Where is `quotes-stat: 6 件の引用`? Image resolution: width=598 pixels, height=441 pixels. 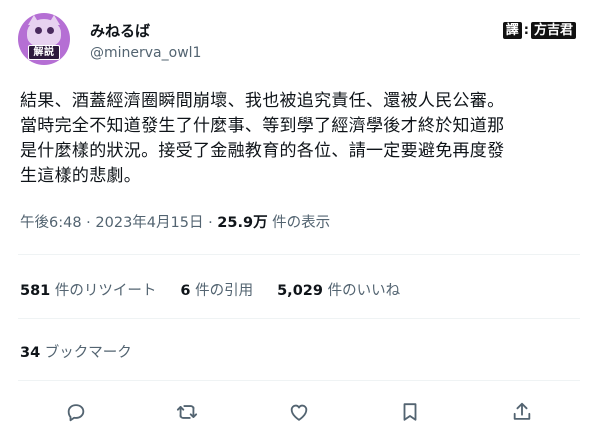
quotes-stat: 6 件の引用 is located at coordinates (216, 289).